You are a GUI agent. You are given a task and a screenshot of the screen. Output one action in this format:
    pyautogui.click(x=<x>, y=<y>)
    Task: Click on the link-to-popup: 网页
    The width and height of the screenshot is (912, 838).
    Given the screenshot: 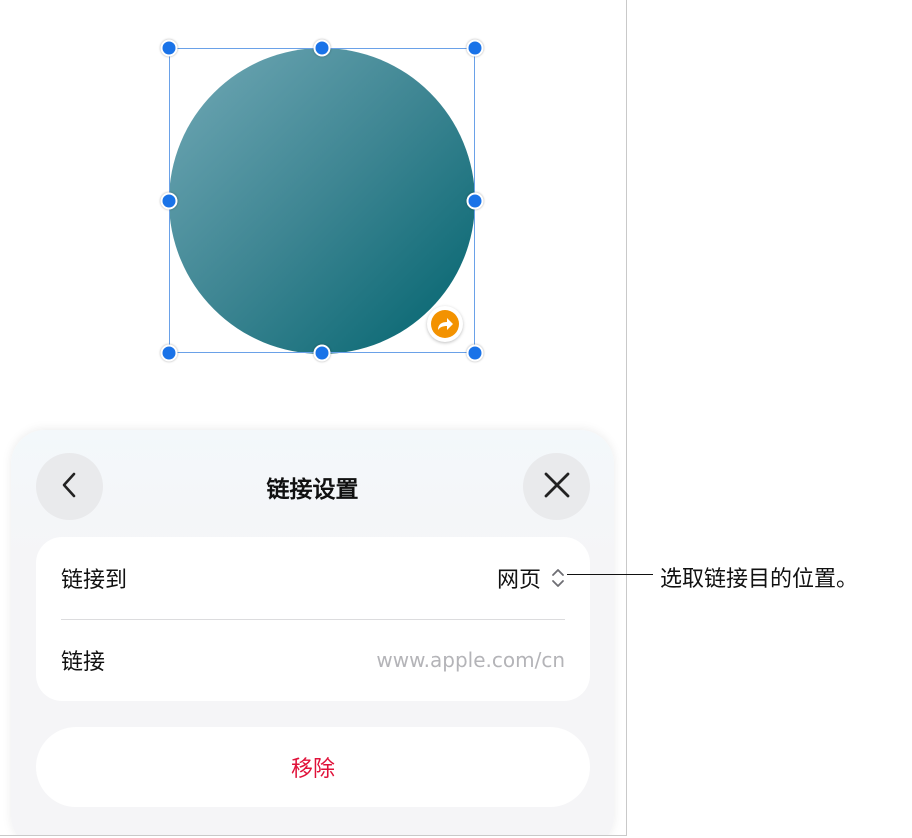 What is the action you would take?
    pyautogui.click(x=531, y=578)
    